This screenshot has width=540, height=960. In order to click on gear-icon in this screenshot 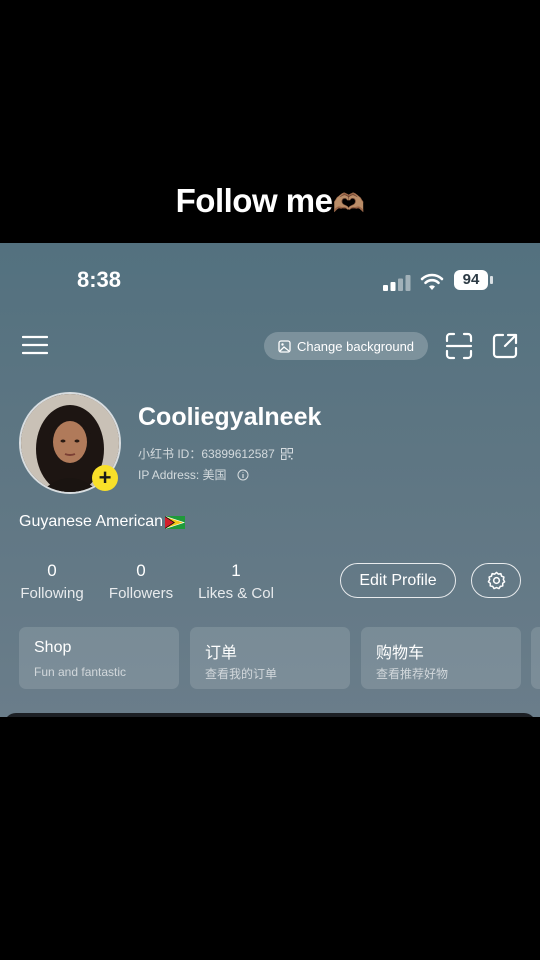, I will do `click(496, 580)`.